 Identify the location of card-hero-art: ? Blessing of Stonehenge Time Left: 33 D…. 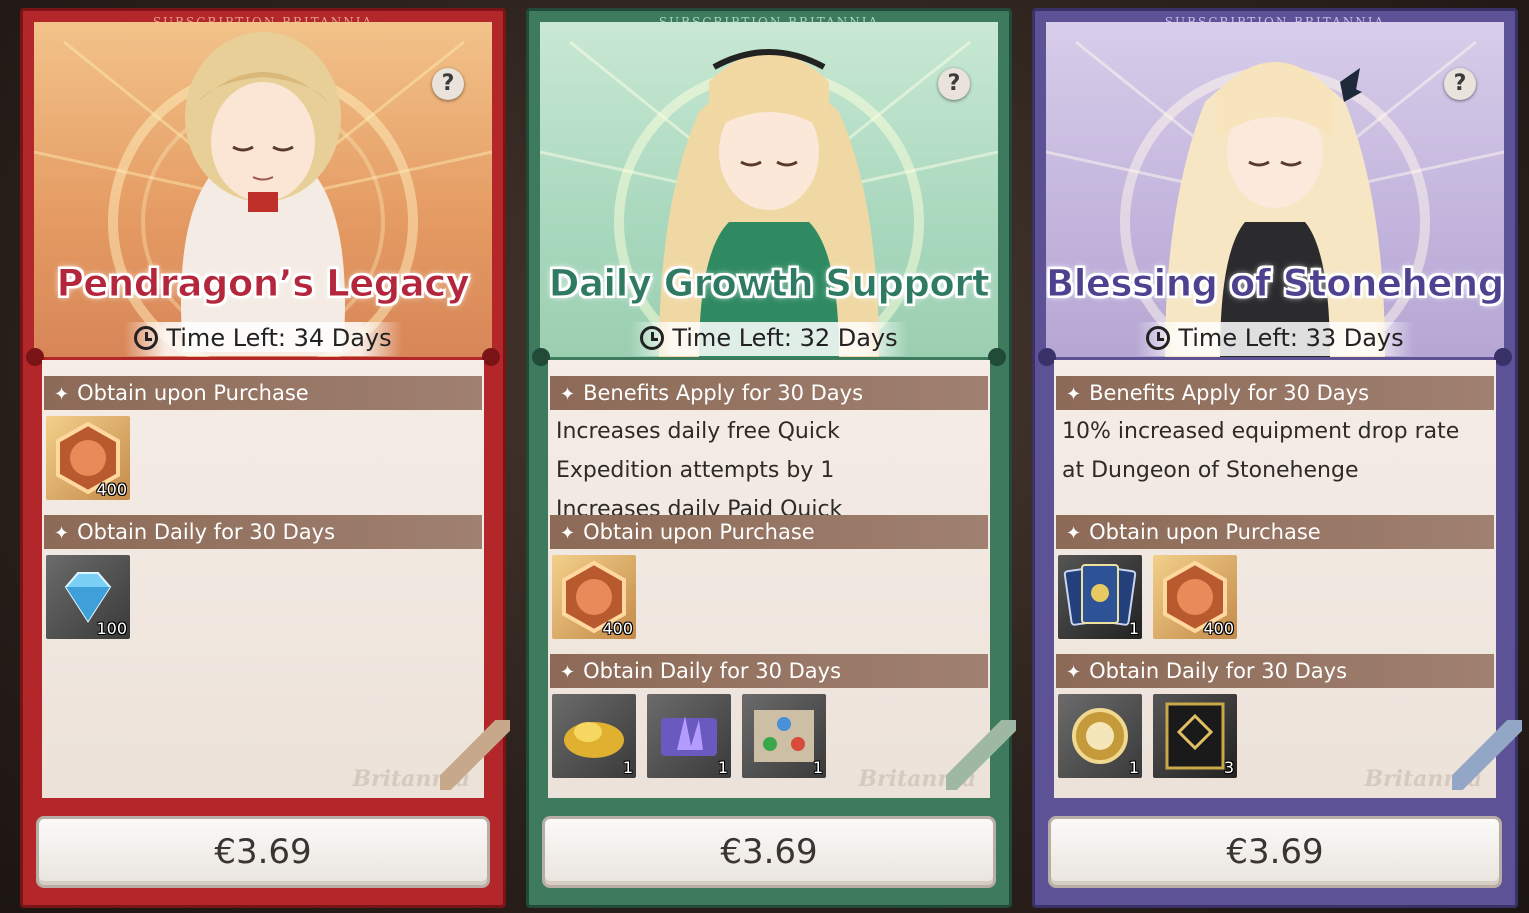
(1275, 189).